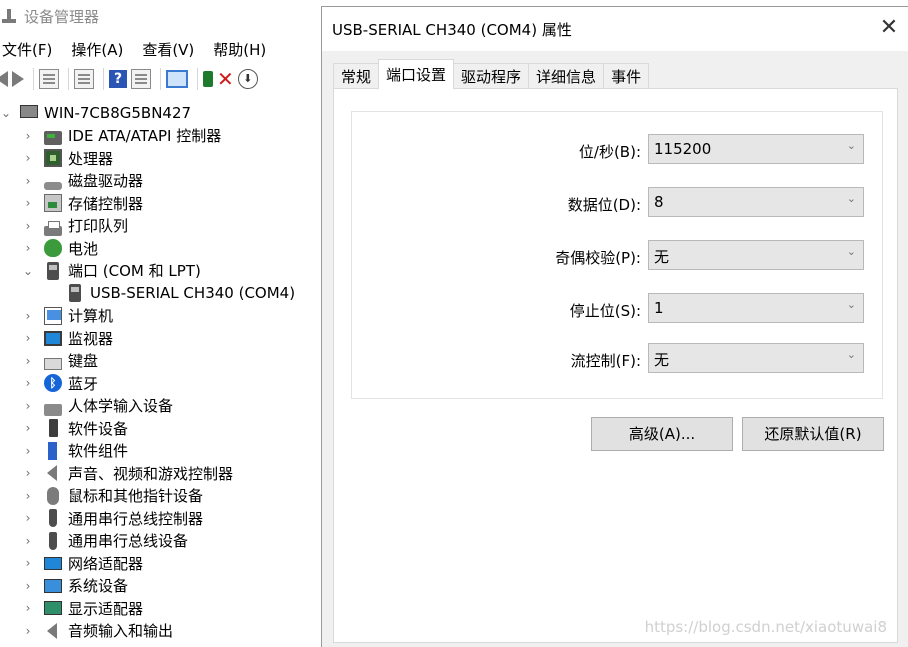 This screenshot has height=647, width=908. Describe the element at coordinates (106, 203) in the screenshot. I see `tree-item-label: 存储控制器` at that location.